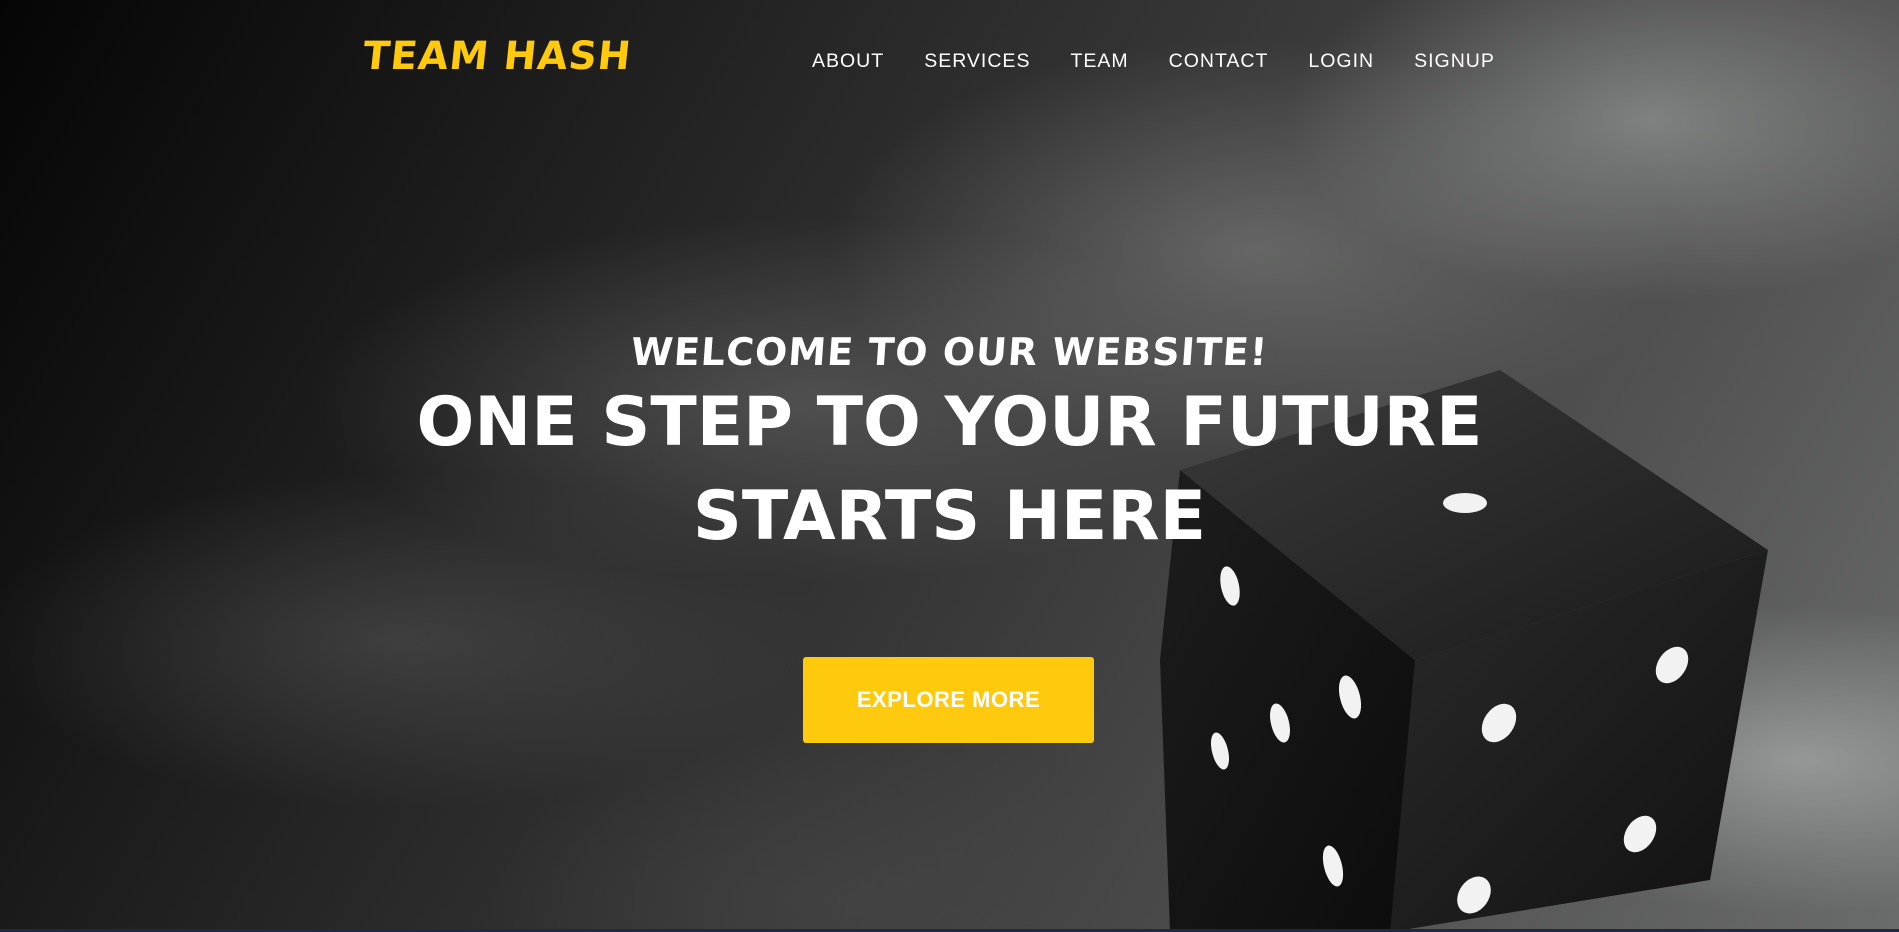 This screenshot has height=932, width=1899. What do you see at coordinates (1219, 61) in the screenshot?
I see `nav-item-contact: CONTACT` at bounding box center [1219, 61].